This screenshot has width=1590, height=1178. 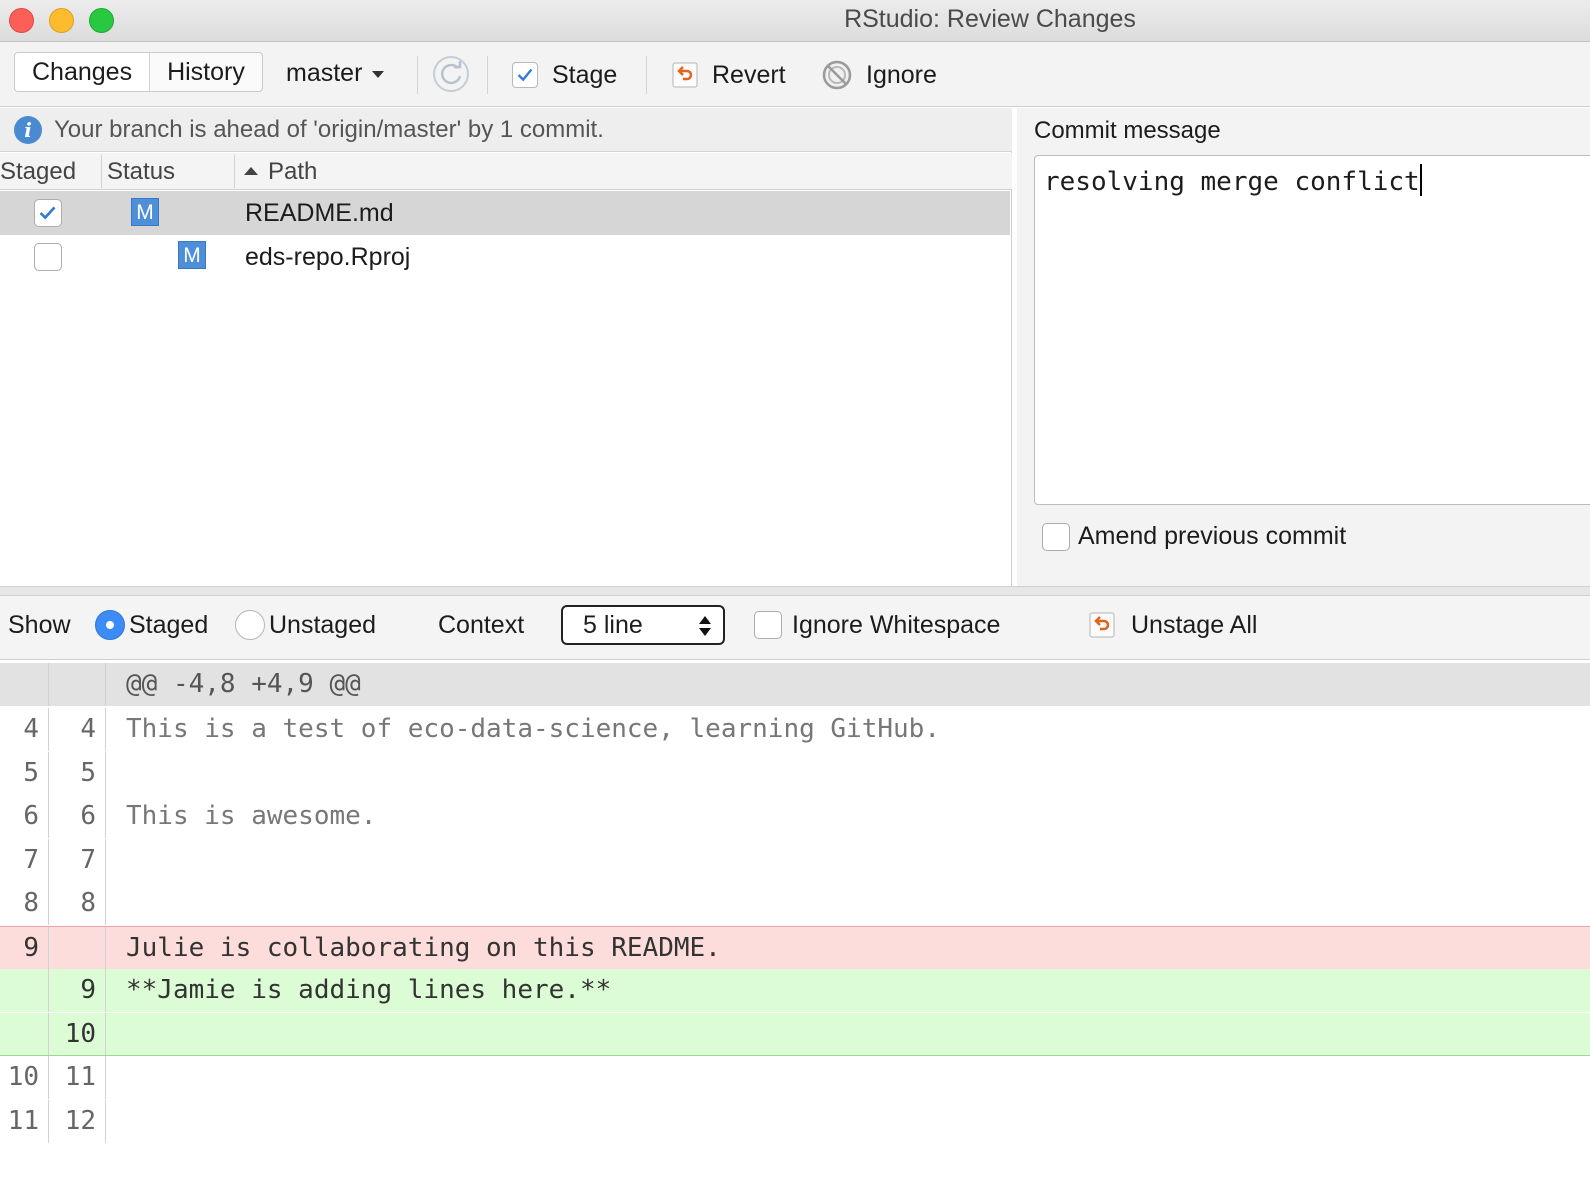 What do you see at coordinates (31, 903) in the screenshot?
I see `old-line-number: 8` at bounding box center [31, 903].